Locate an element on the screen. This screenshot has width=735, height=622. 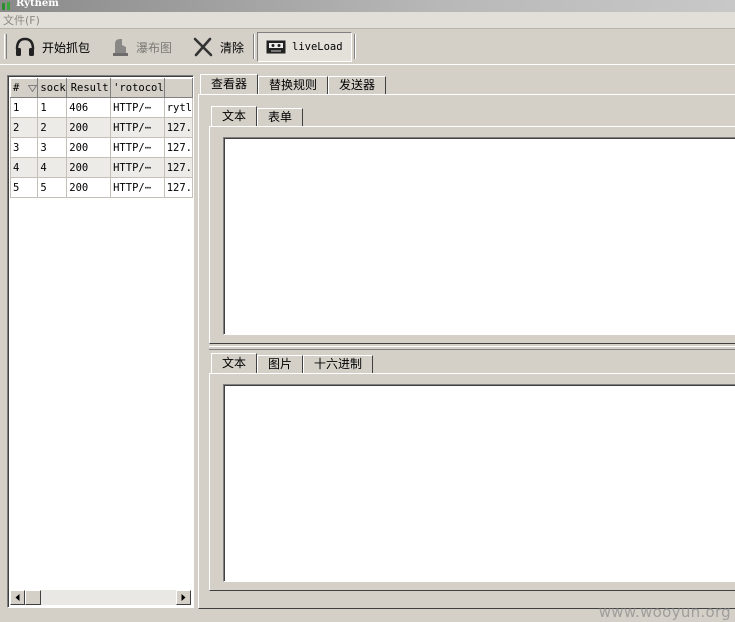
cell-result: 406 is located at coordinates (89, 107).